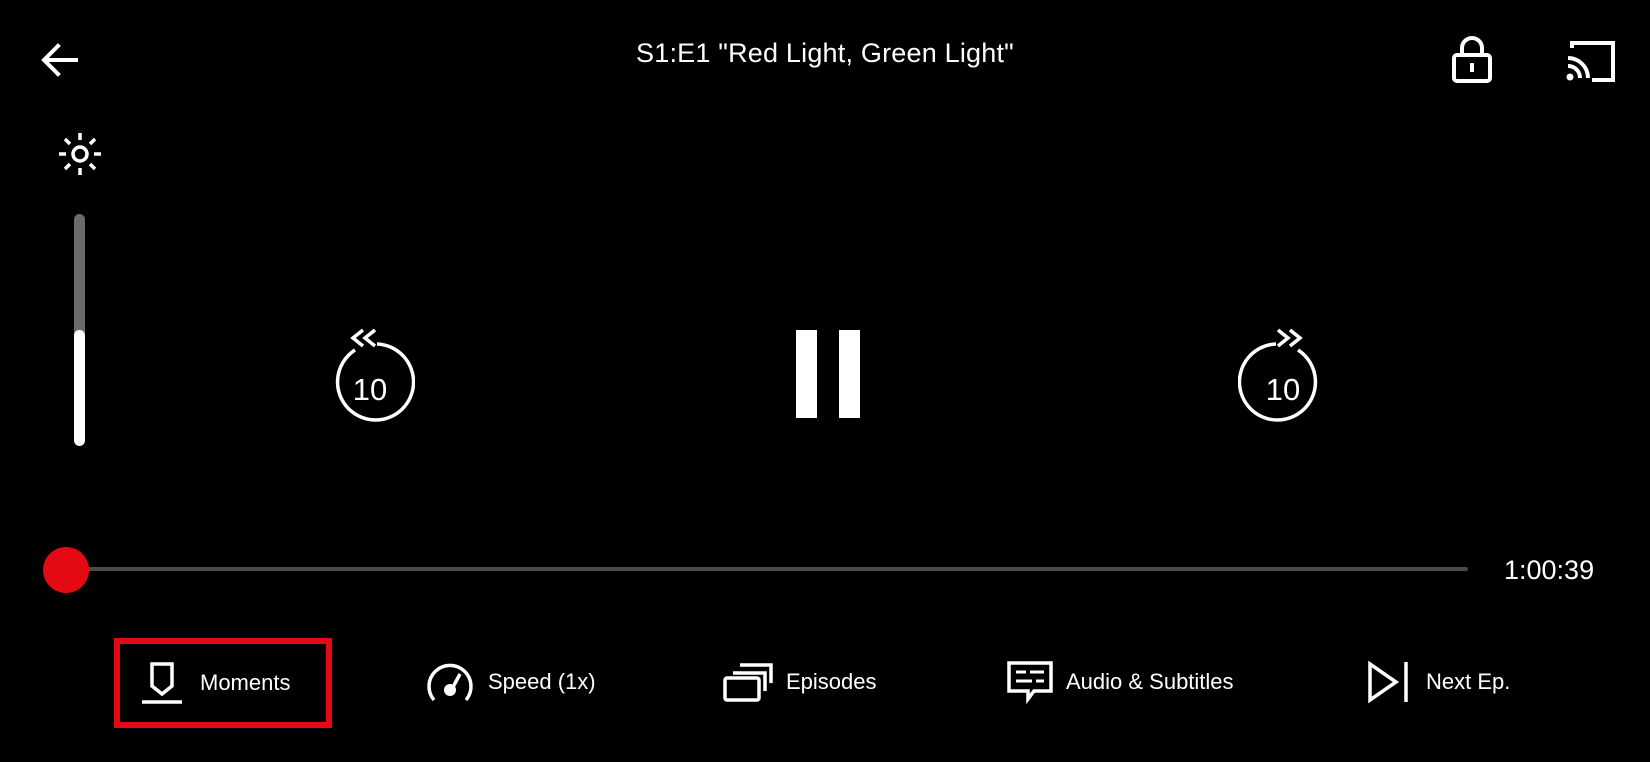  I want to click on pause-button, so click(828, 374).